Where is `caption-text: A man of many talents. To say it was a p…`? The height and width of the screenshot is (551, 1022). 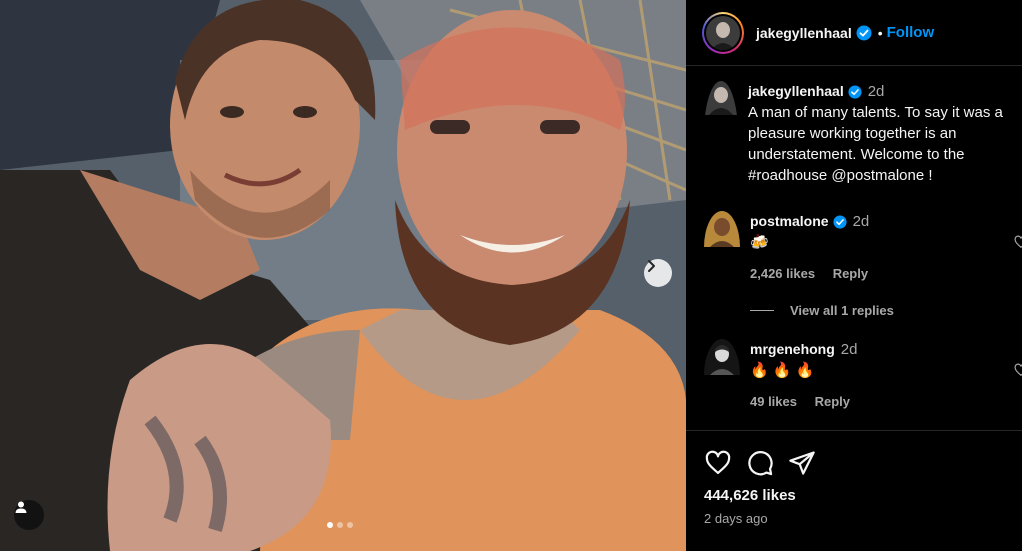 caption-text: A man of many talents. To say it was a p… is located at coordinates (875, 144).